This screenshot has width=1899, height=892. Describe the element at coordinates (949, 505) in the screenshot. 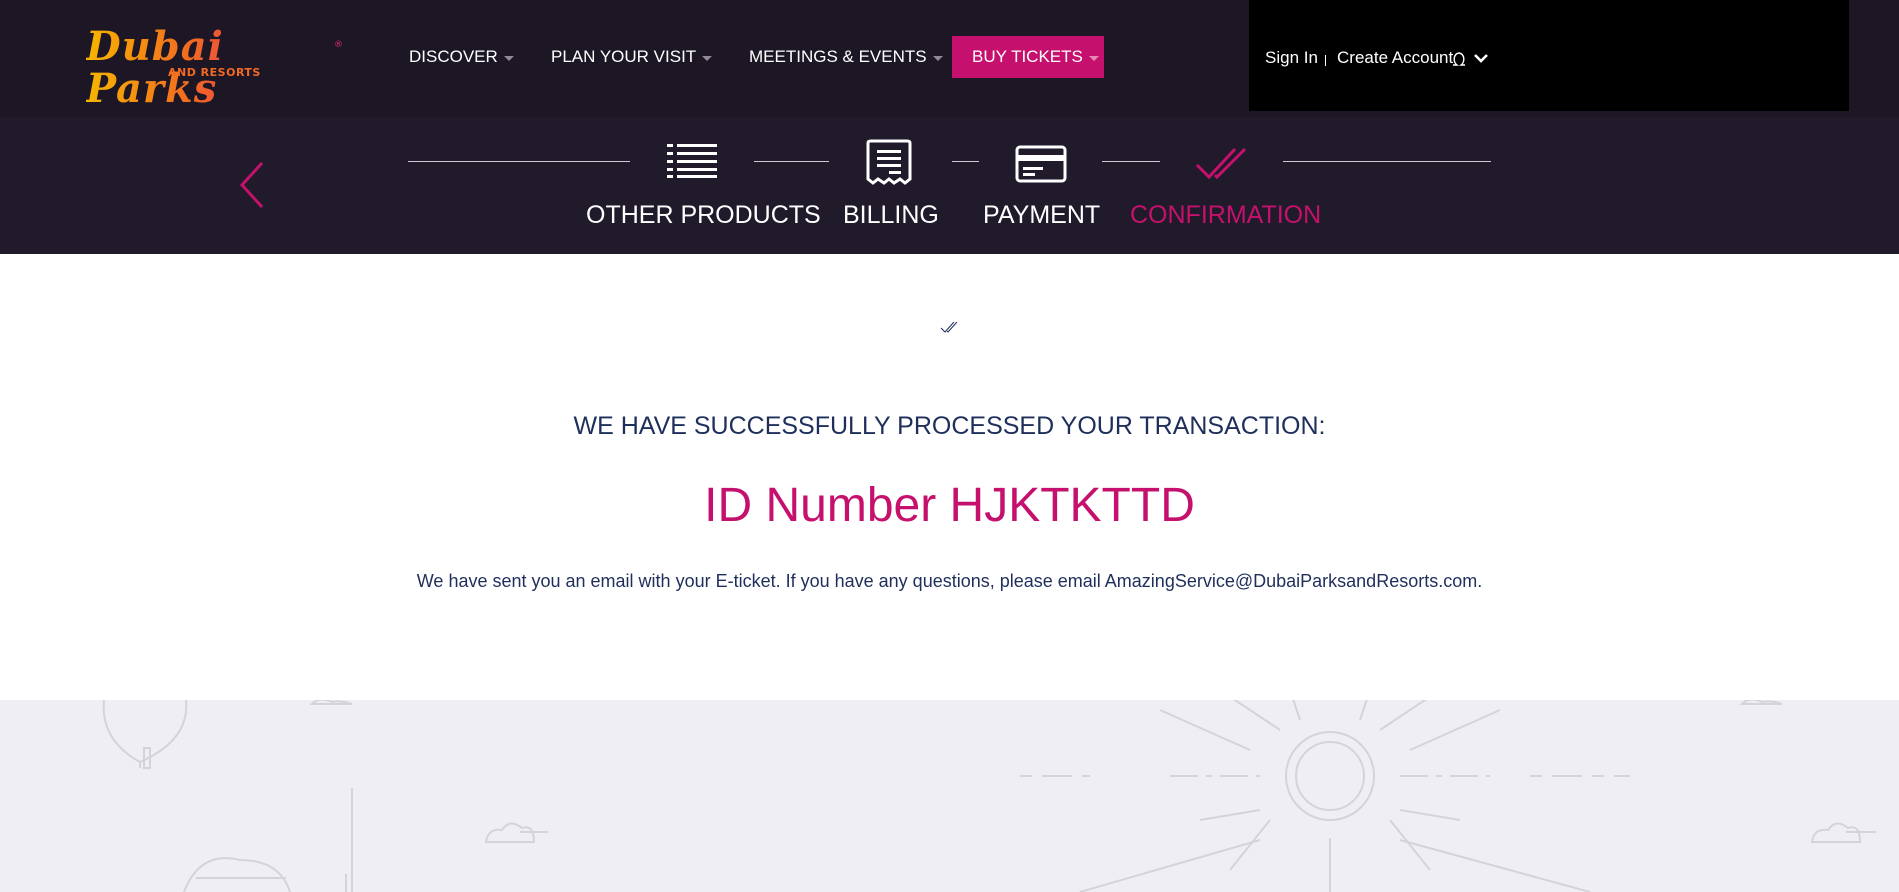

I see `transaction-id: ID Number HJKTKTTD` at that location.